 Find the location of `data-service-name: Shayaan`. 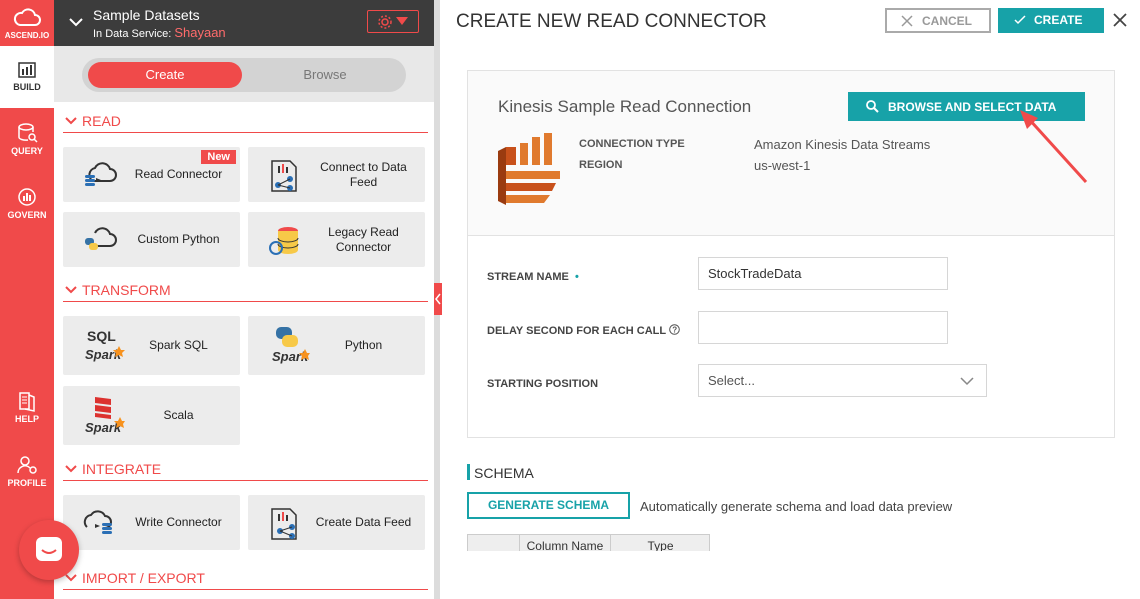

data-service-name: Shayaan is located at coordinates (199, 32).